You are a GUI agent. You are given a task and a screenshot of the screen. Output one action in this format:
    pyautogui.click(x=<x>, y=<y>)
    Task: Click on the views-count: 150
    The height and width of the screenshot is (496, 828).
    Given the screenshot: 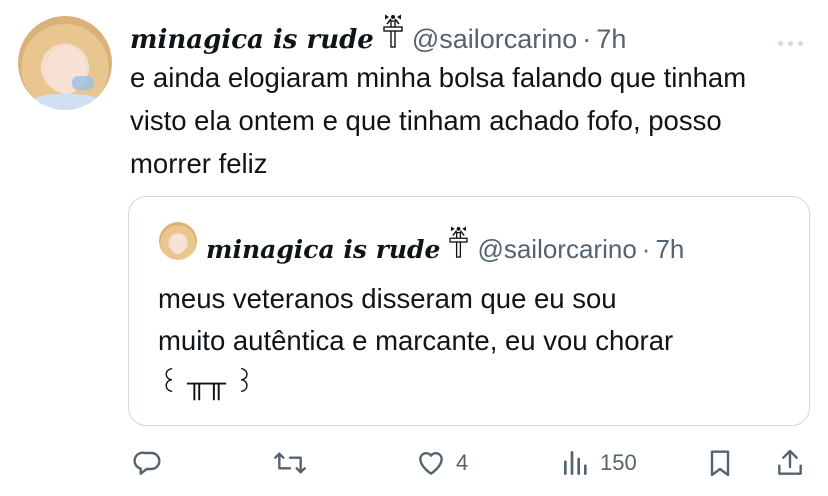 What is the action you would take?
    pyautogui.click(x=618, y=462)
    